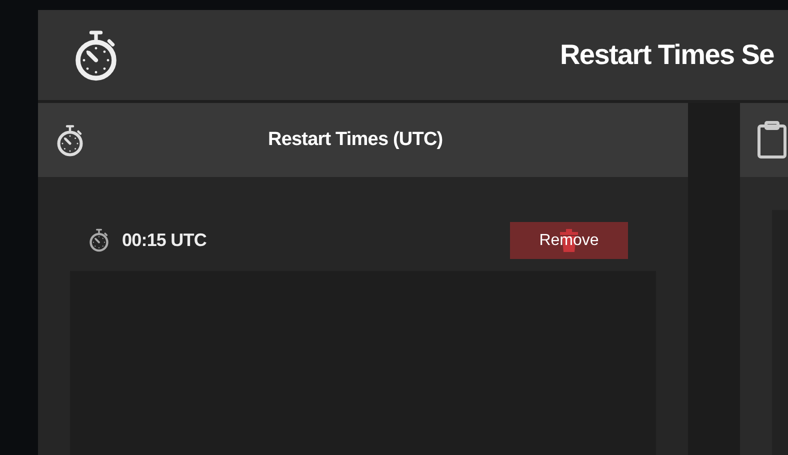 This screenshot has width=788, height=455. What do you see at coordinates (772, 140) in the screenshot?
I see `clipboard-icon` at bounding box center [772, 140].